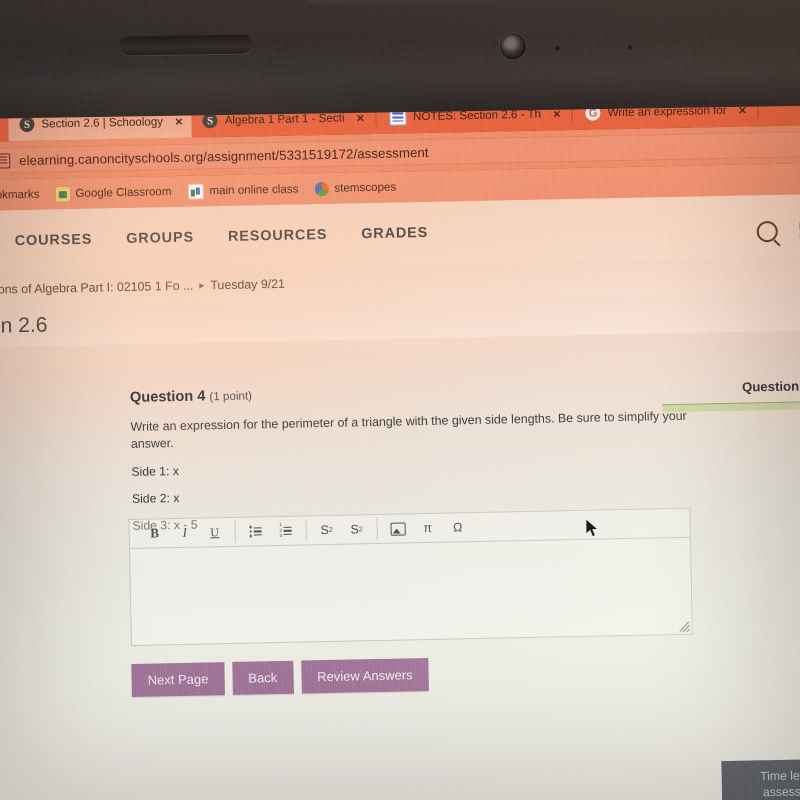 This screenshot has width=800, height=800. I want to click on timer-line-2: assessm, so click(781, 792).